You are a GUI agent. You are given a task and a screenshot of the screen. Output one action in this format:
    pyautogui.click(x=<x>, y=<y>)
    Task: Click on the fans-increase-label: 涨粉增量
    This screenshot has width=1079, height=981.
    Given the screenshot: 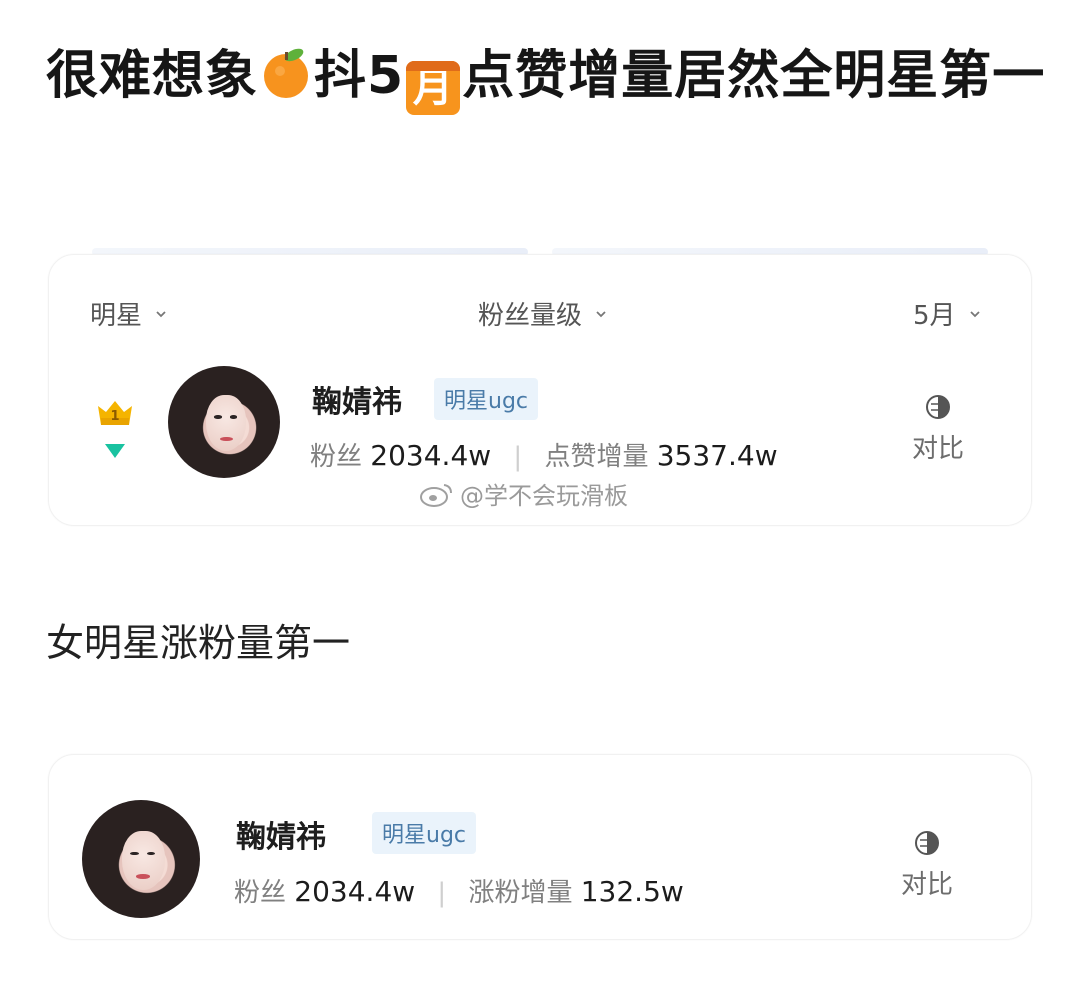 What is the action you would take?
    pyautogui.click(x=520, y=893)
    